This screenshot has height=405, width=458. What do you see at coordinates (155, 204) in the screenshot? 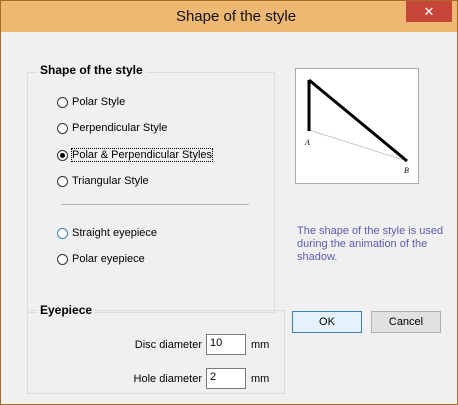
I see `group-separator` at bounding box center [155, 204].